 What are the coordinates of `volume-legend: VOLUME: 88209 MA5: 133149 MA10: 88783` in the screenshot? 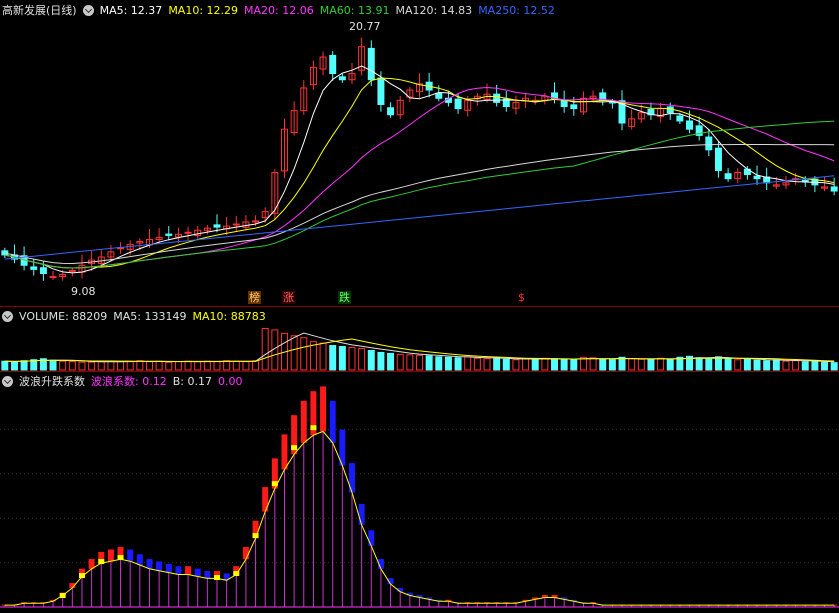 It's located at (134, 316).